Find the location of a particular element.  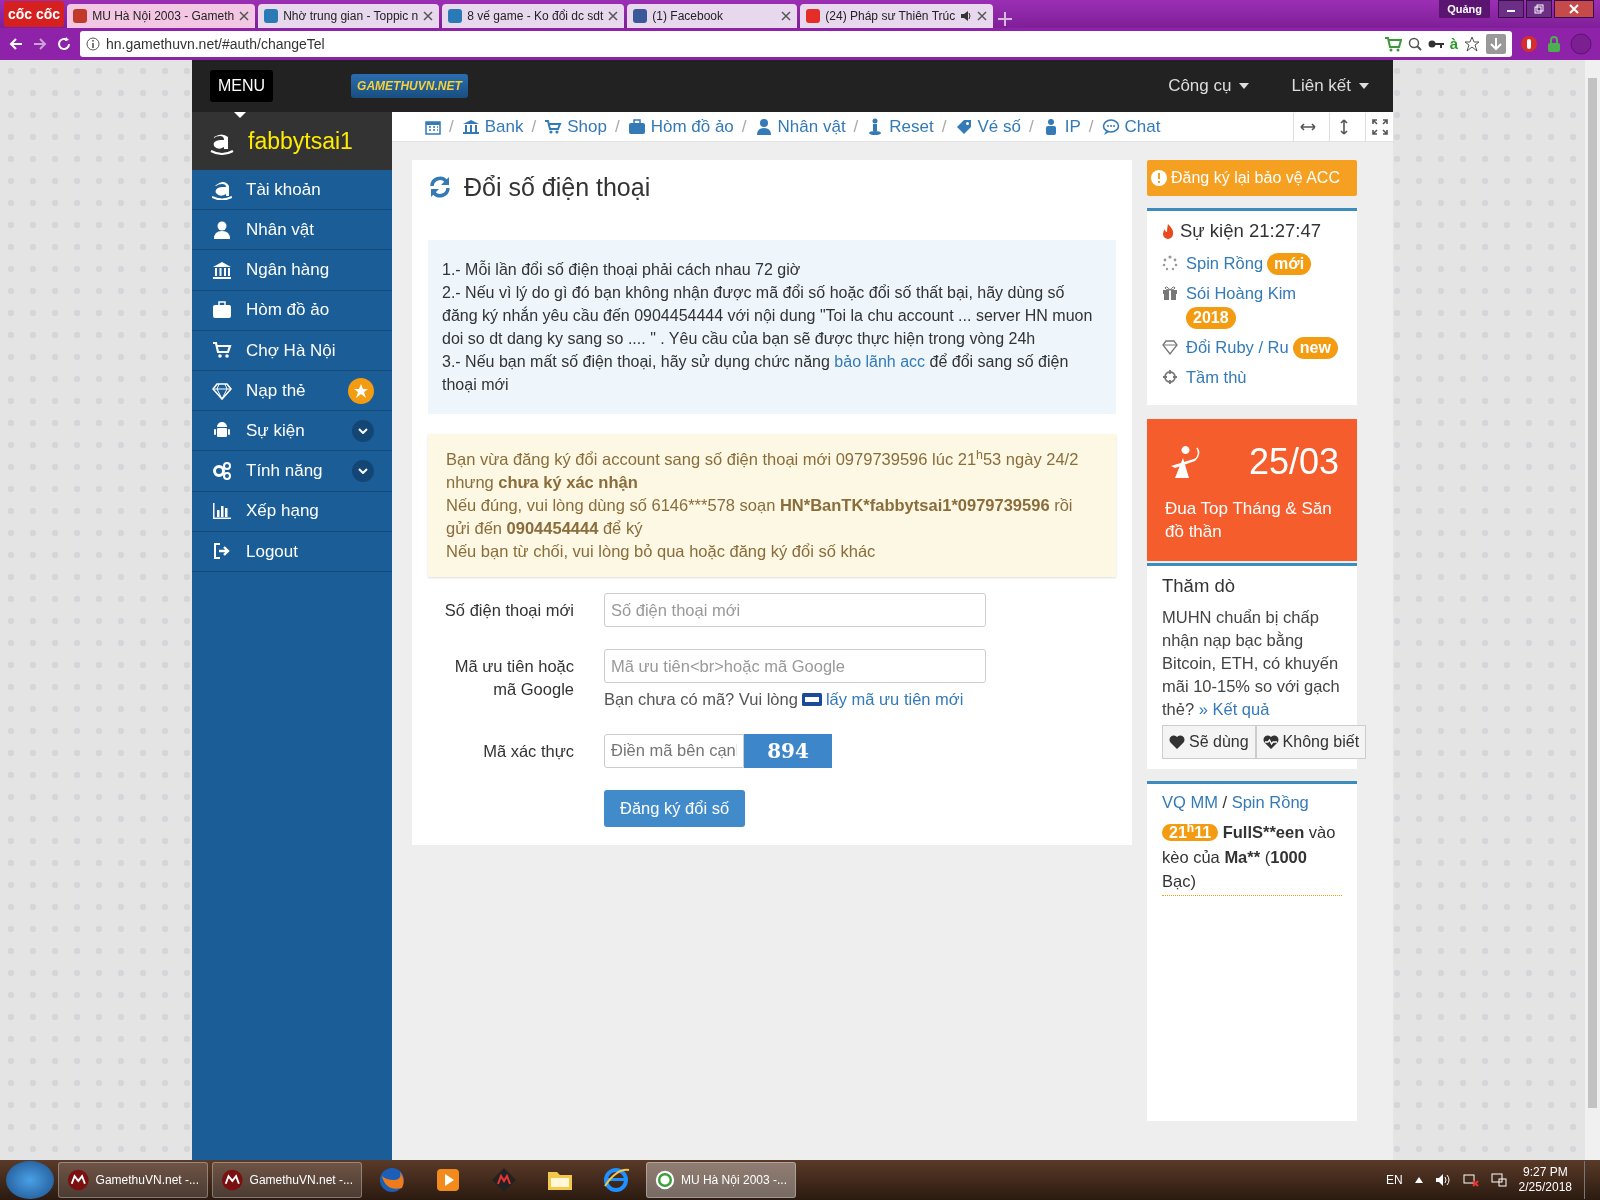

hint-text: Bạn chưa có mã? Vui lòng is located at coordinates (701, 699).